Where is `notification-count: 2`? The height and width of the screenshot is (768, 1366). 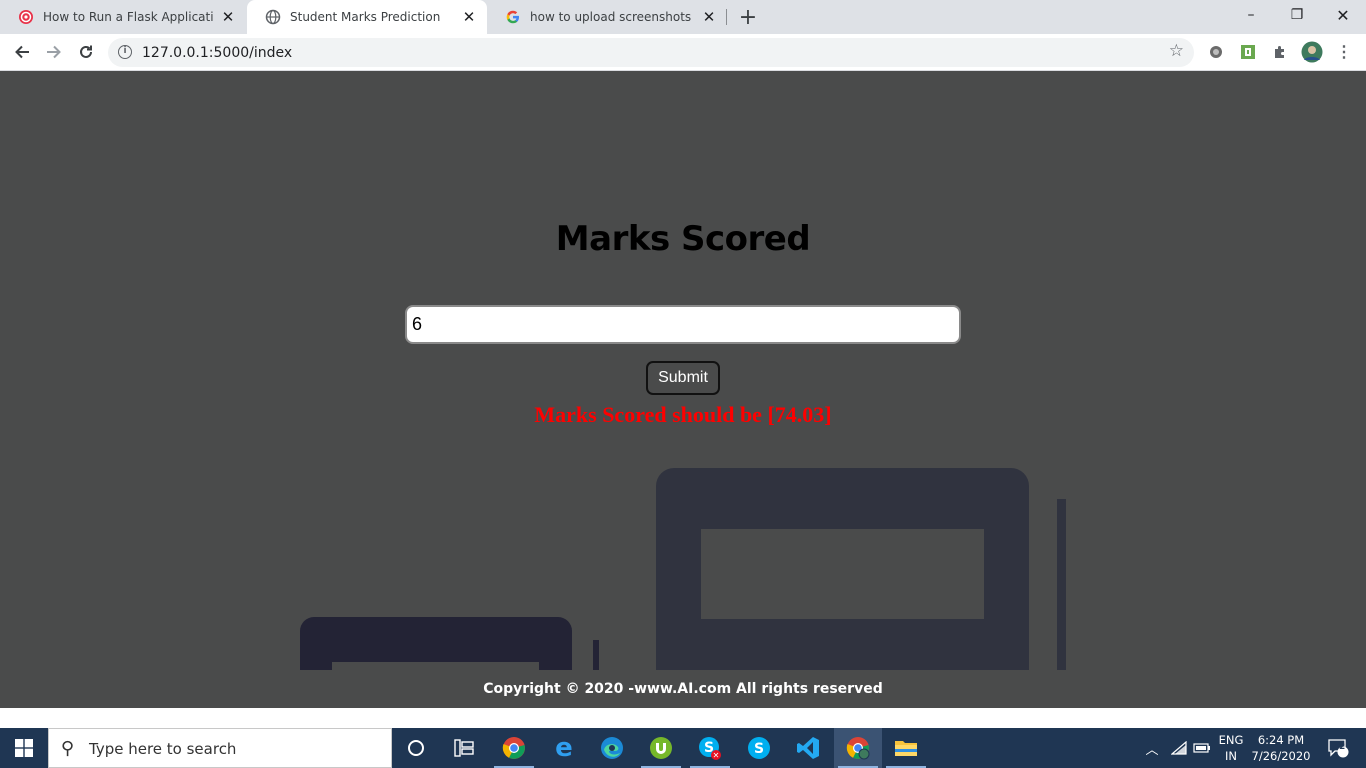
notification-count: 2 is located at coordinates (1342, 747).